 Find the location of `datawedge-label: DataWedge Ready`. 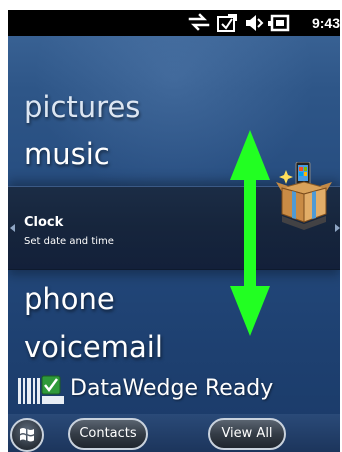

datawedge-label: DataWedge Ready is located at coordinates (172, 388).